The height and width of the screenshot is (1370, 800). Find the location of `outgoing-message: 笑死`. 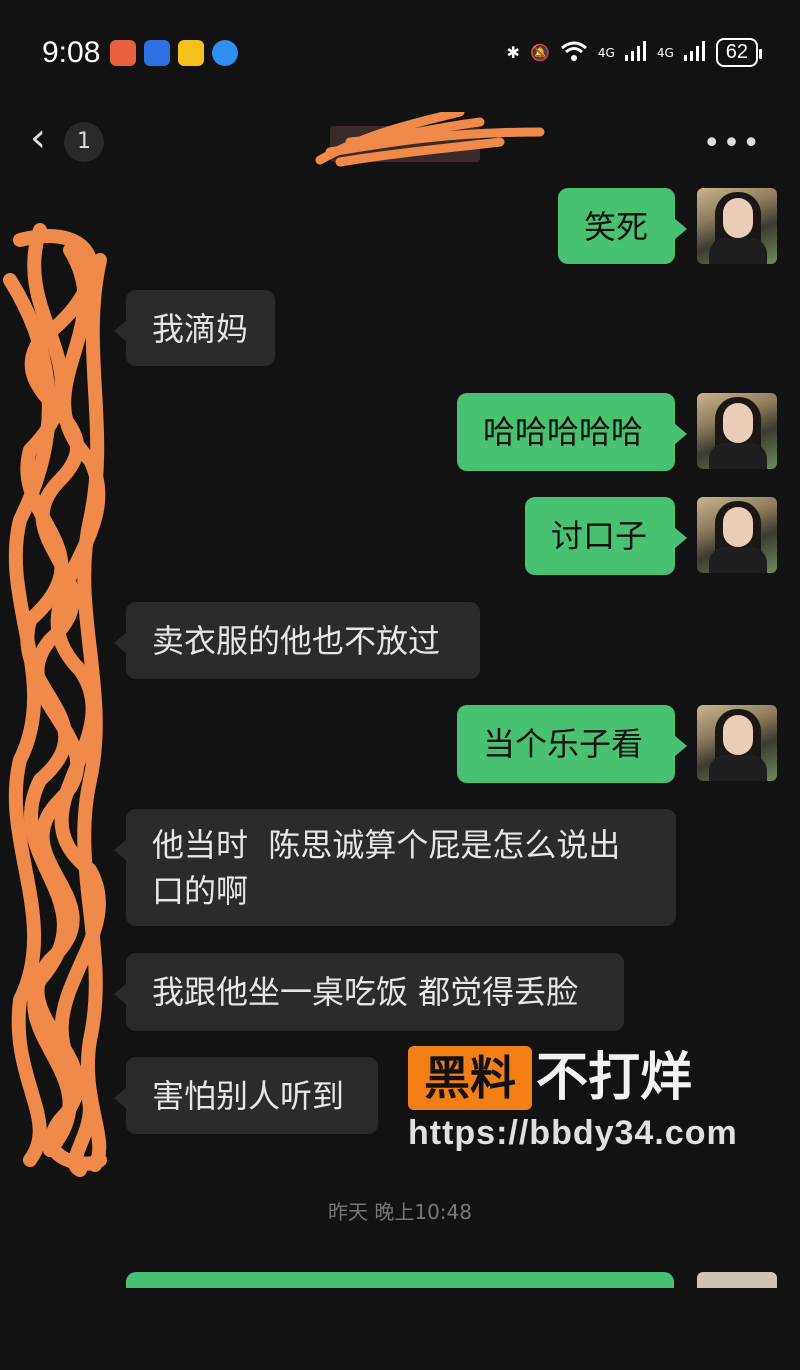

outgoing-message: 笑死 is located at coordinates (622, 226).